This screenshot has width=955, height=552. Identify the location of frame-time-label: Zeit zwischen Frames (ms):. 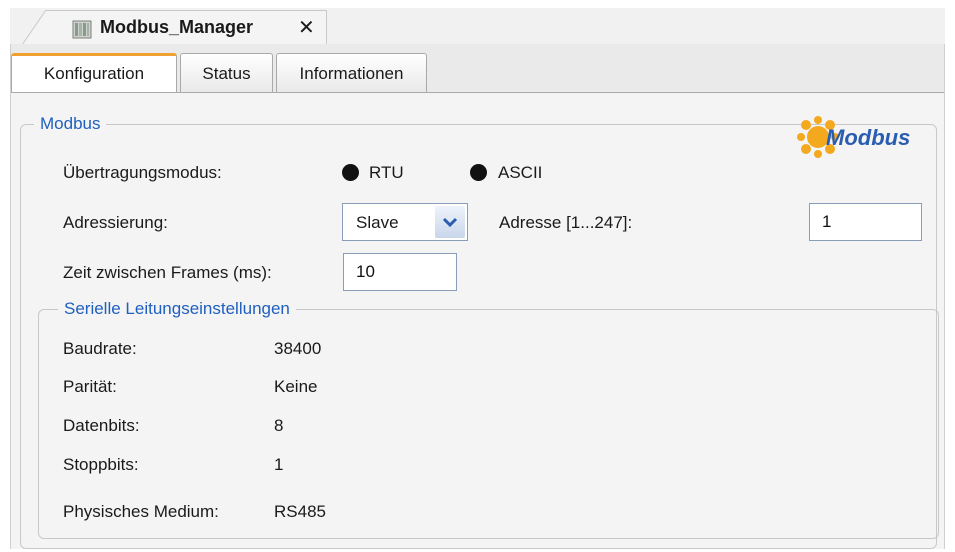
(167, 272).